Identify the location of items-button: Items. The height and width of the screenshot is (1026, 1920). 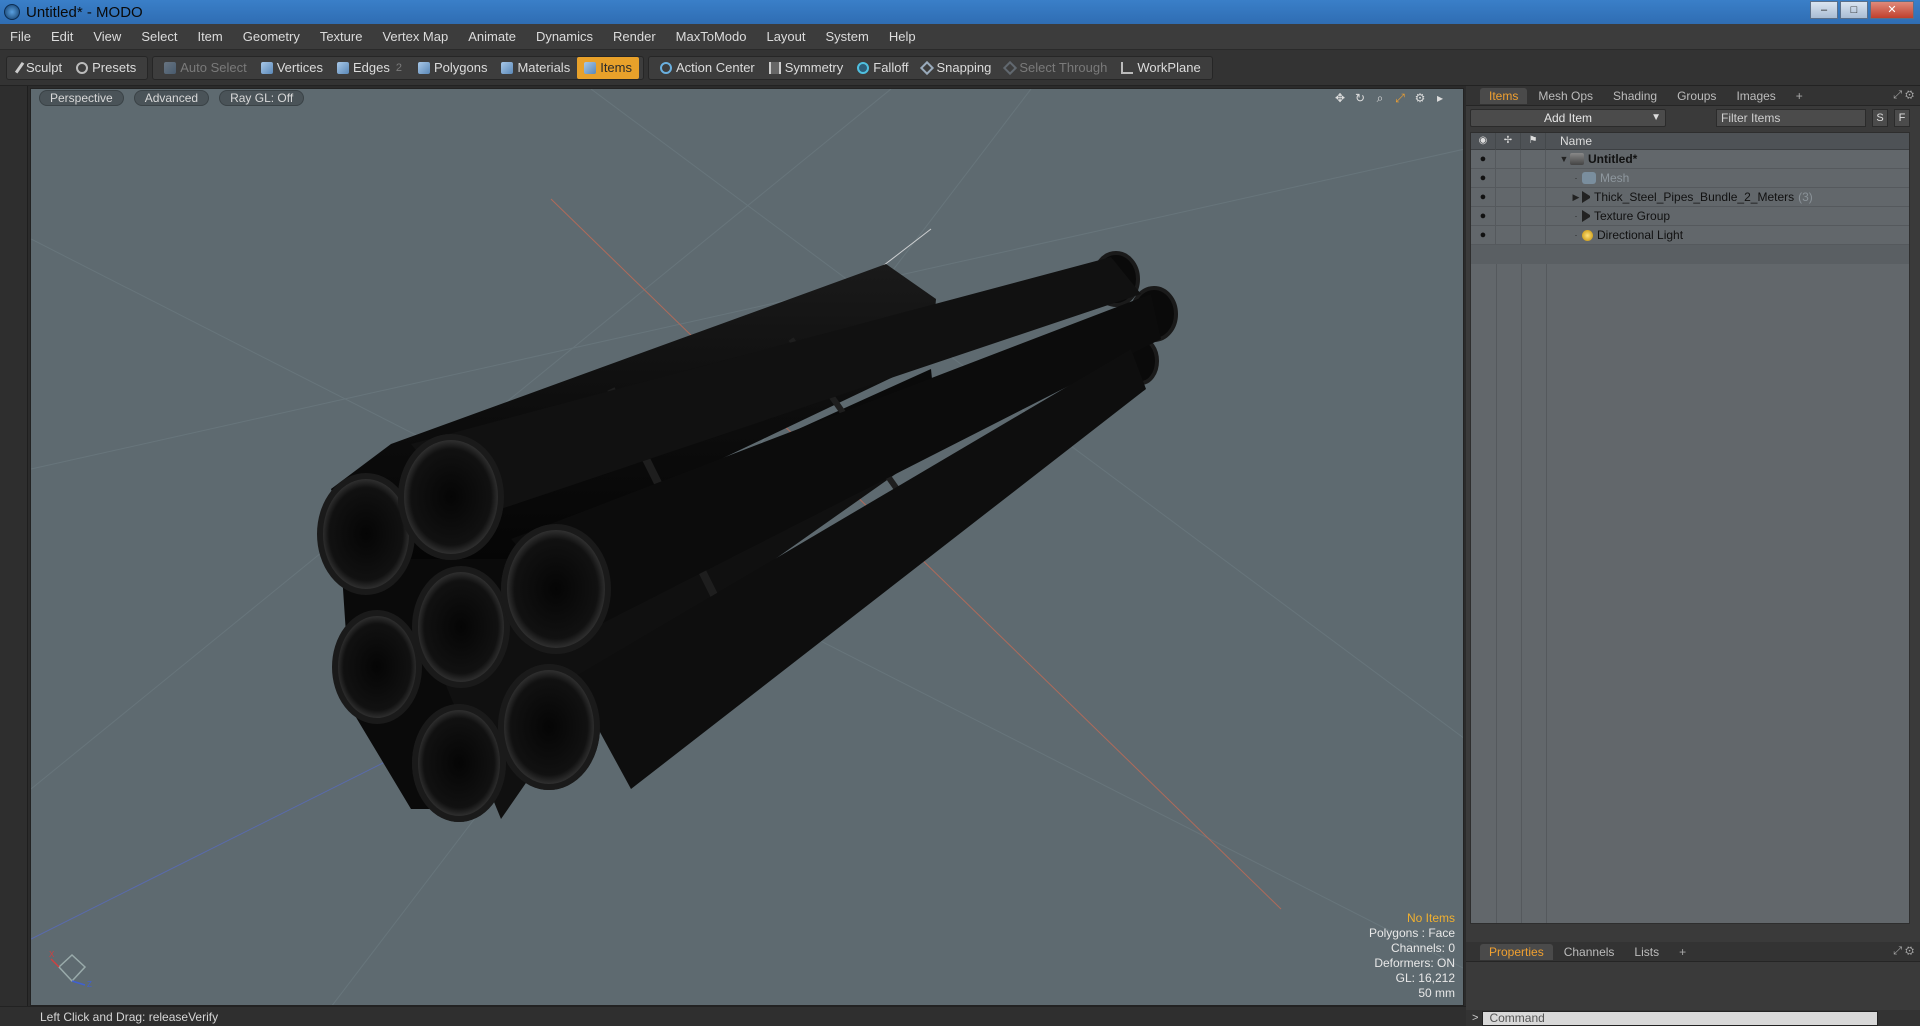
(608, 67).